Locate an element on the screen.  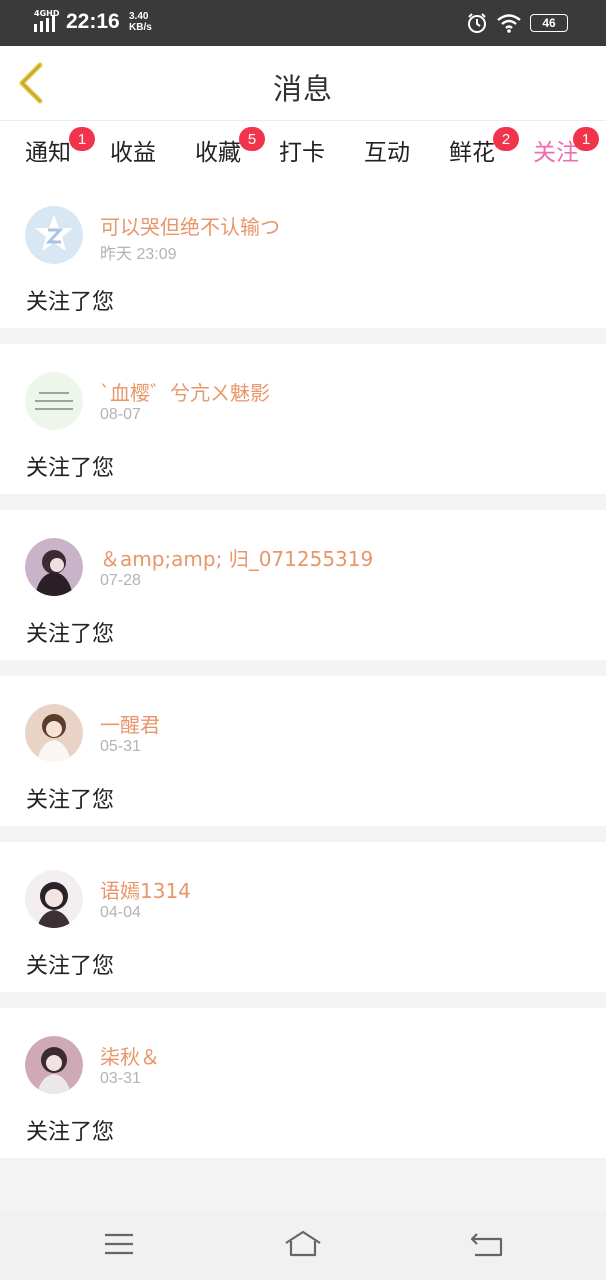
tab-earnings: 收益 is located at coordinates (133, 150).